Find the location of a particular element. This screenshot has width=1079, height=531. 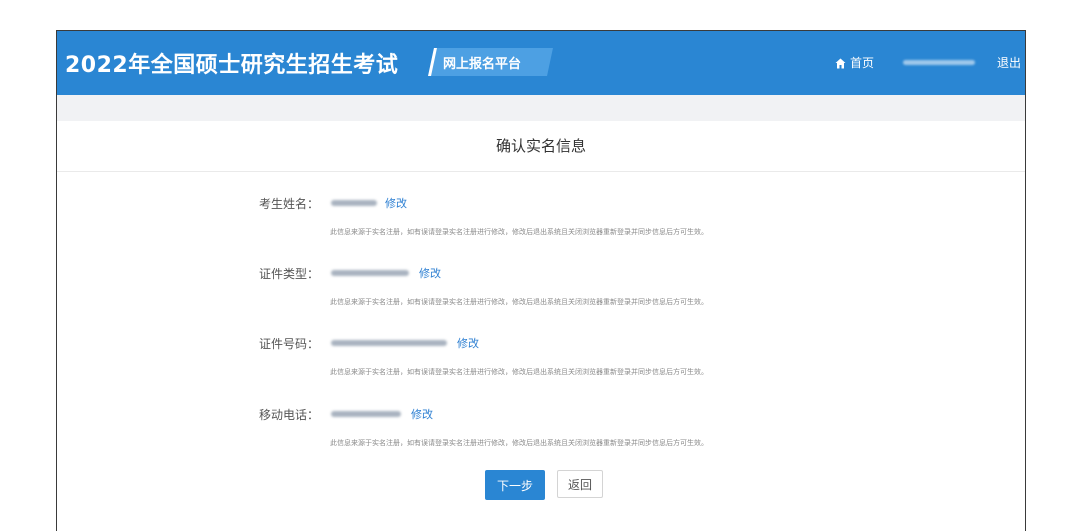

sub-header-bar is located at coordinates (541, 108).